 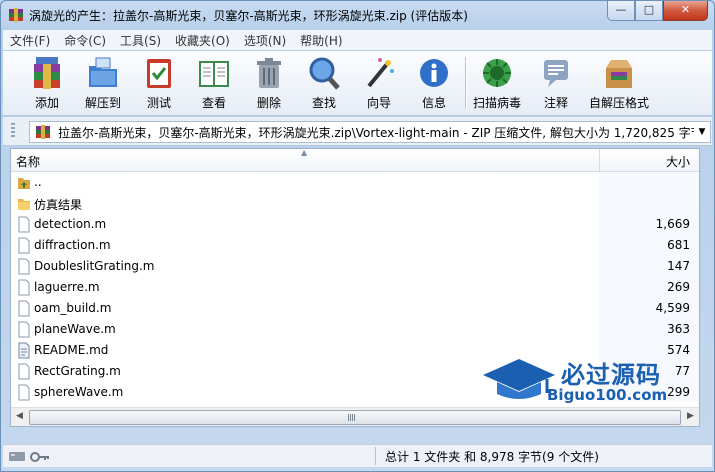 I want to click on column-header-name: 名称, so click(x=28, y=161).